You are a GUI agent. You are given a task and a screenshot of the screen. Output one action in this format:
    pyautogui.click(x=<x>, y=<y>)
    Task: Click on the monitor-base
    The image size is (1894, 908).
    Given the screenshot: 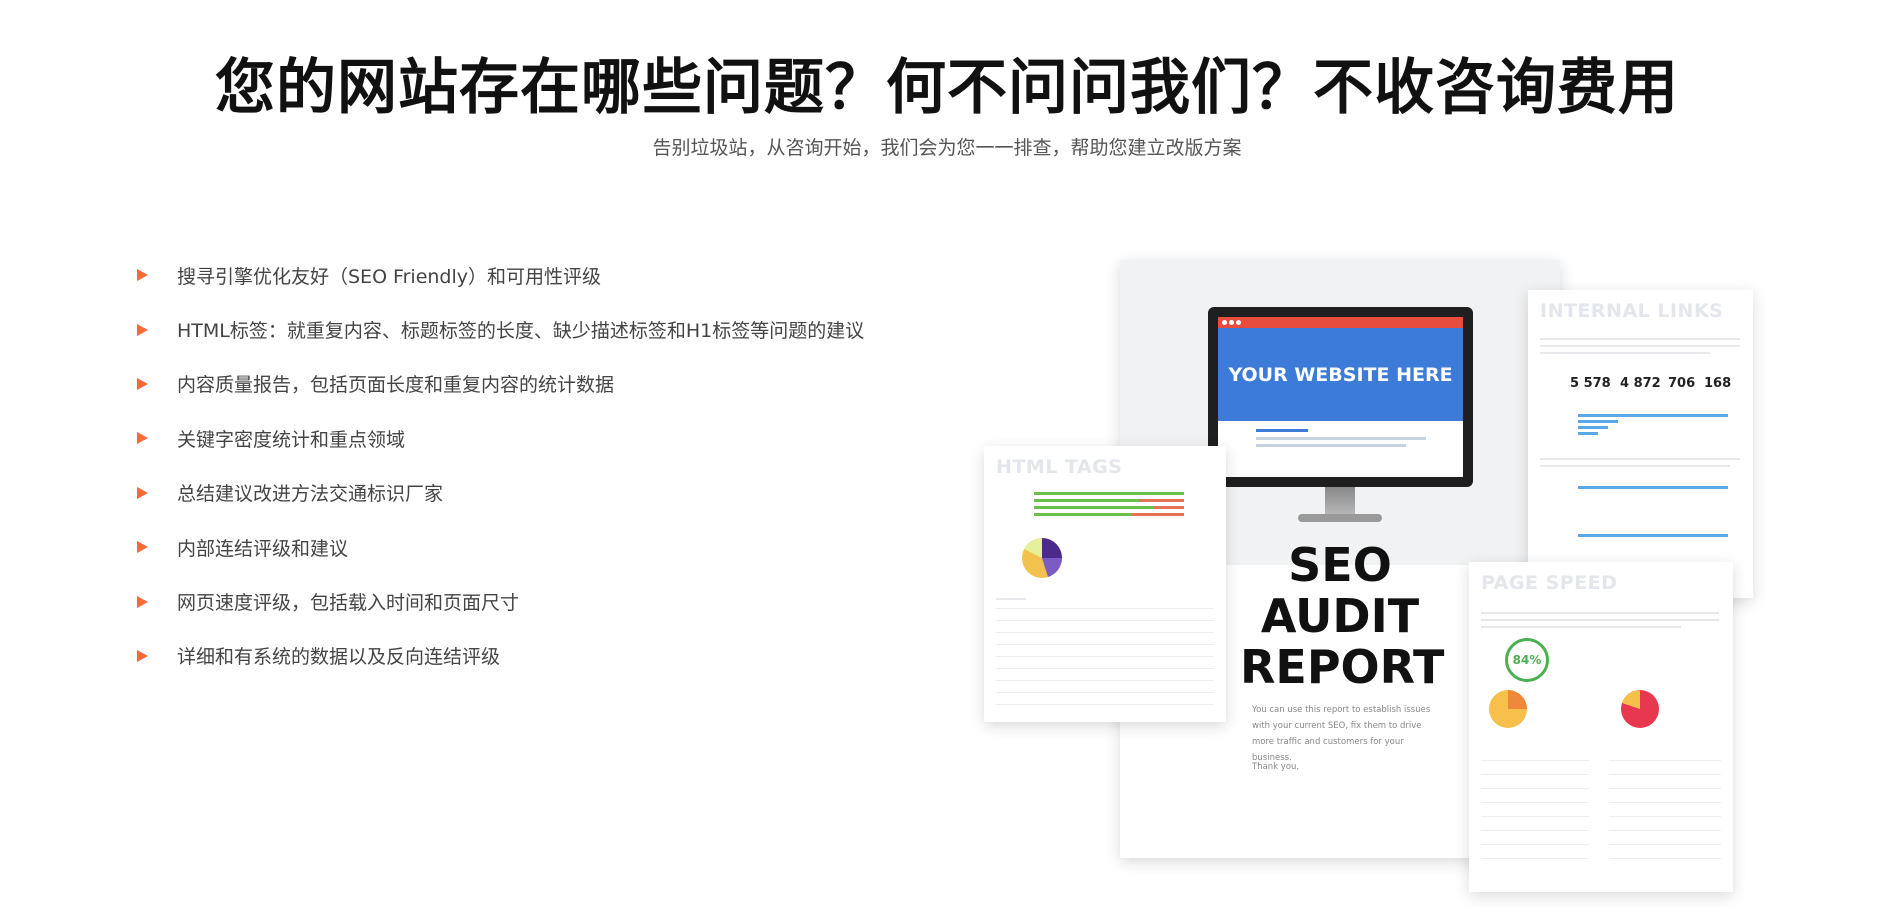 What is the action you would take?
    pyautogui.click(x=1340, y=518)
    